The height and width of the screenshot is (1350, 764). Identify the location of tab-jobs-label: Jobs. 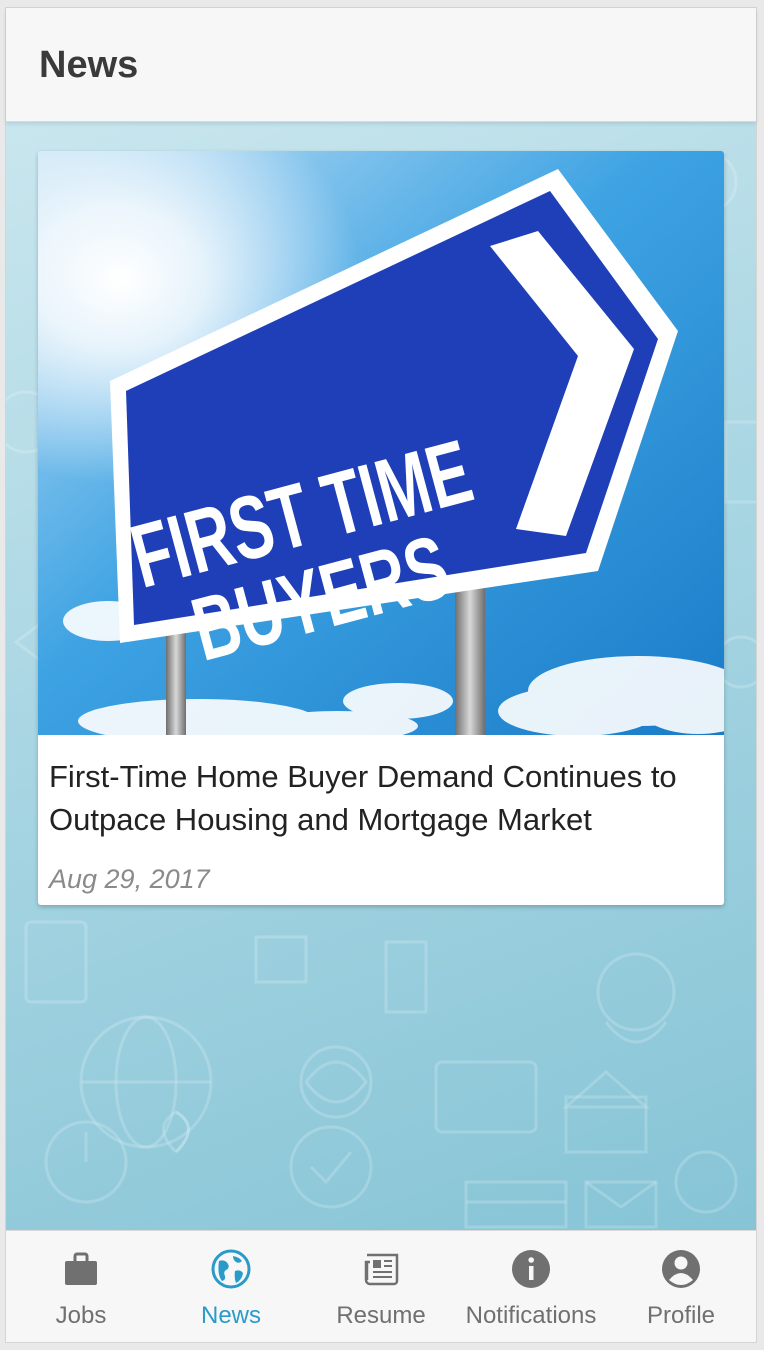
(81, 1315).